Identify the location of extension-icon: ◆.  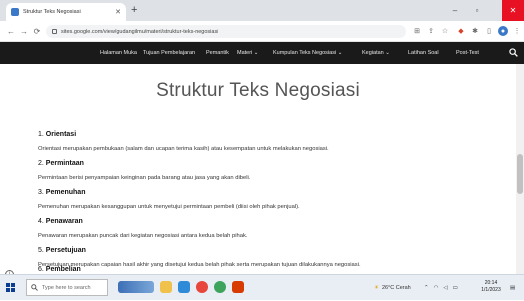
(461, 31).